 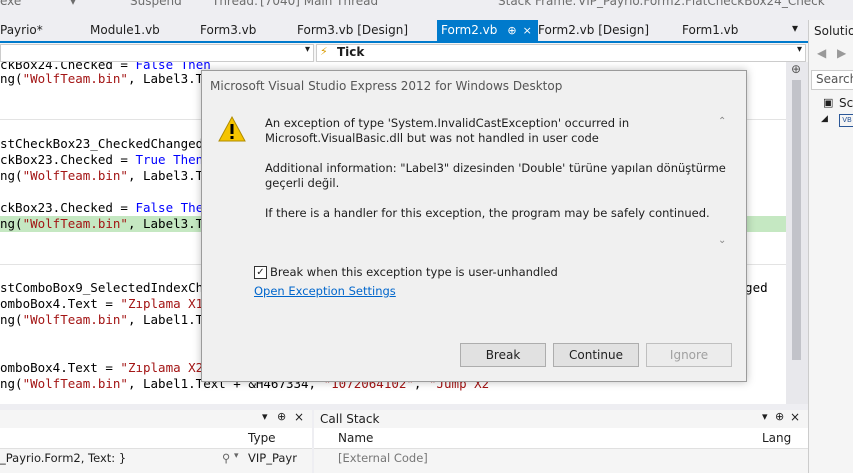 What do you see at coordinates (73, 4) in the screenshot?
I see `toolbar-dropdown-arrow: ▾` at bounding box center [73, 4].